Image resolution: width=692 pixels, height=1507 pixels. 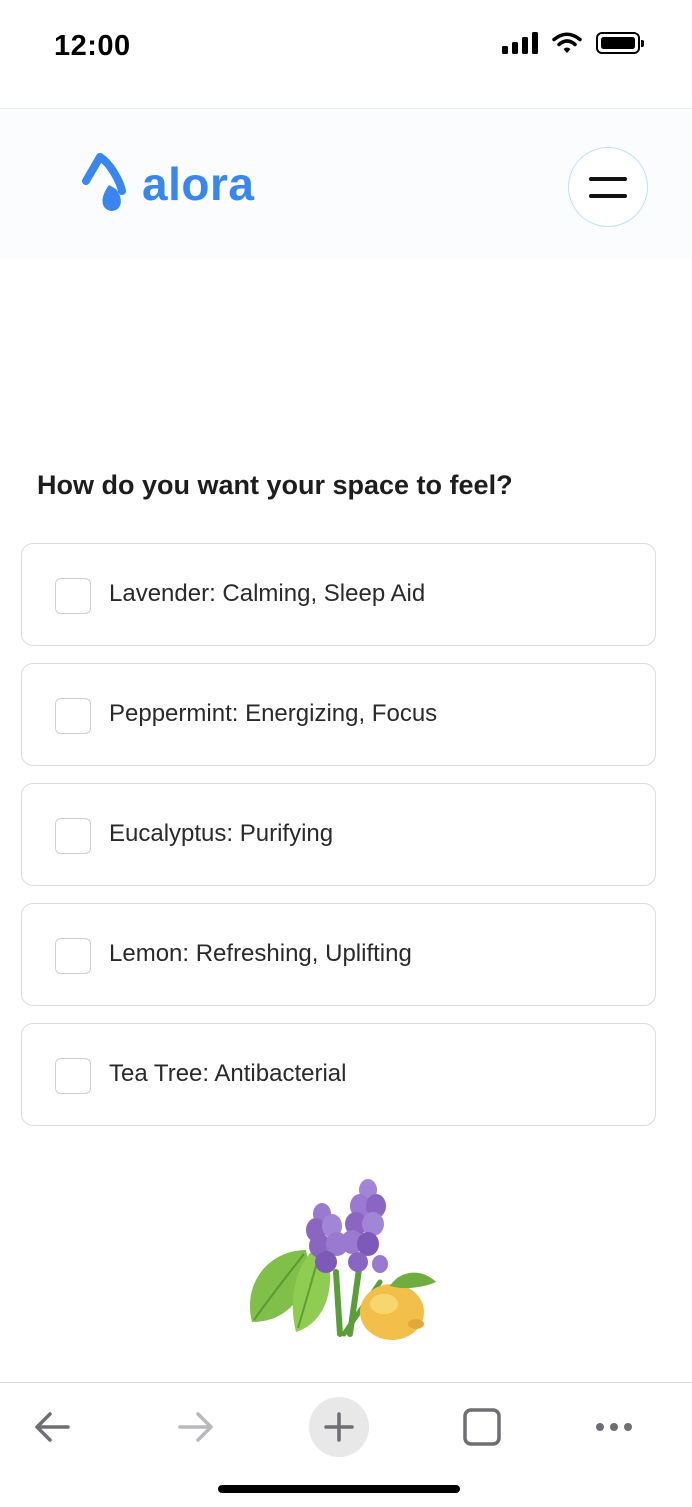 I want to click on wifi-icon, so click(x=567, y=42).